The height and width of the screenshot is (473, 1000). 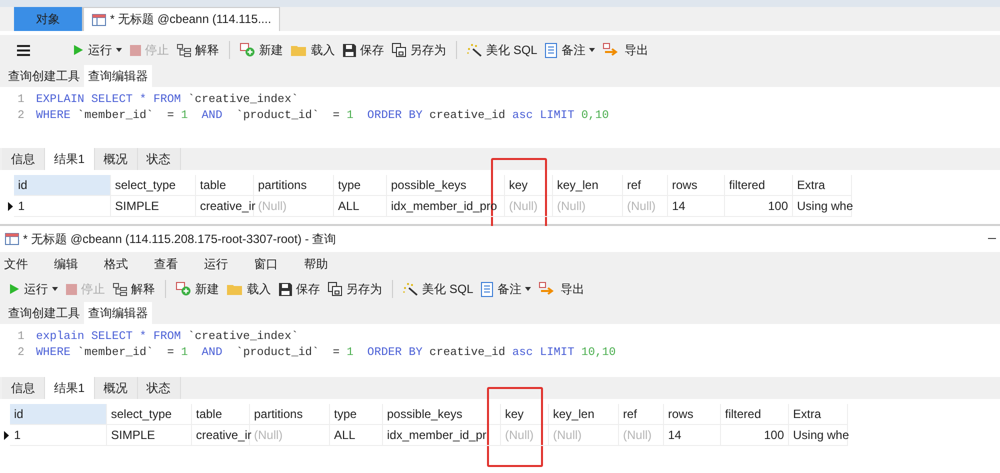 What do you see at coordinates (21, 353) in the screenshot?
I see `line-number: 2` at bounding box center [21, 353].